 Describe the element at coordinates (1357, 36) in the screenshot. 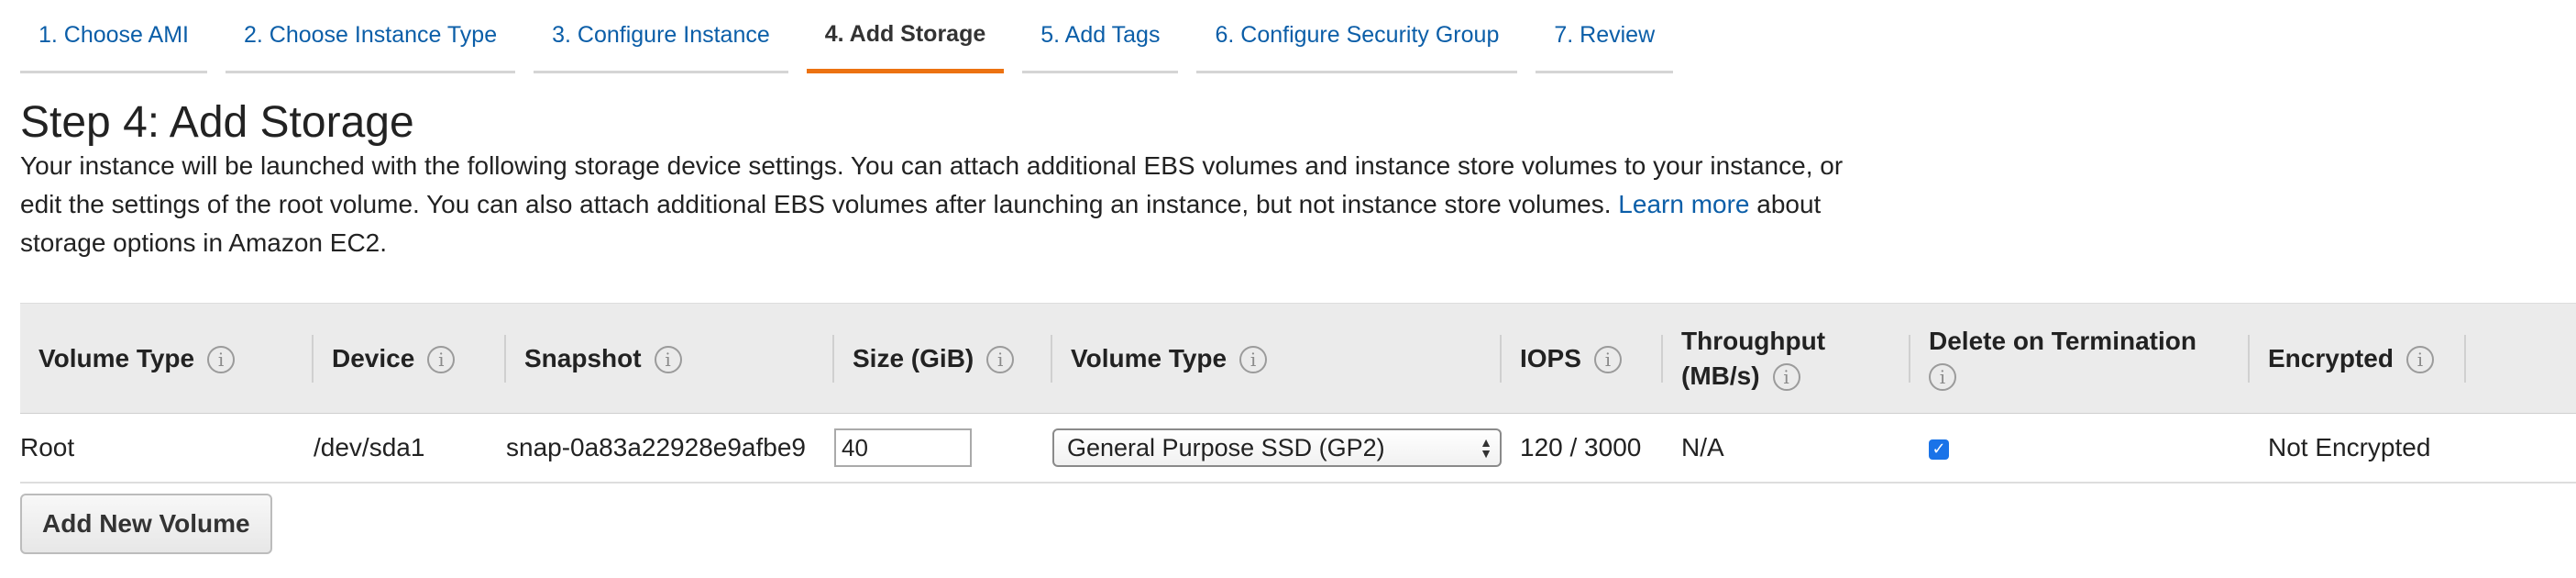

I see `tab-configure-security-group: 6. Configure Security Group` at that location.